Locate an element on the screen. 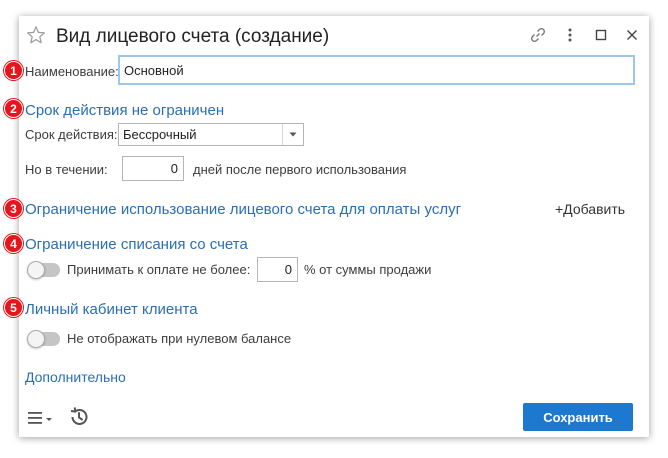  validity-select-value: Бессрочный is located at coordinates (160, 134).